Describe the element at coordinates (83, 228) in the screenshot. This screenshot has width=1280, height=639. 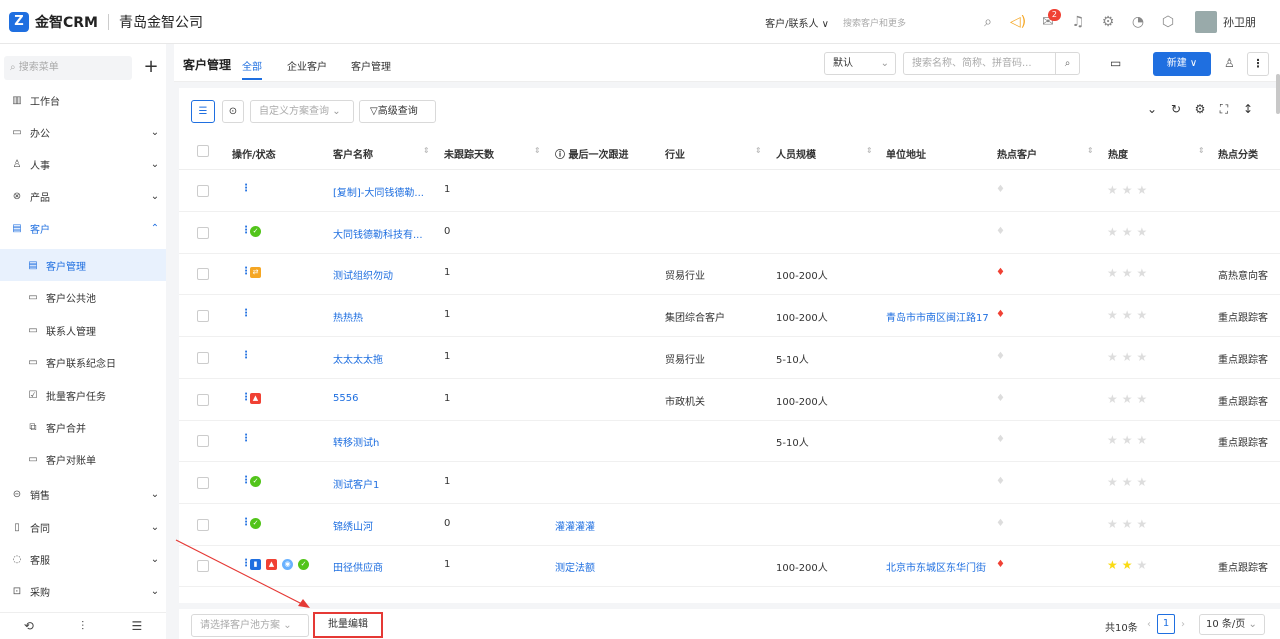
I see `sidebar-item-customer: ▤ 客户 ⌃` at that location.